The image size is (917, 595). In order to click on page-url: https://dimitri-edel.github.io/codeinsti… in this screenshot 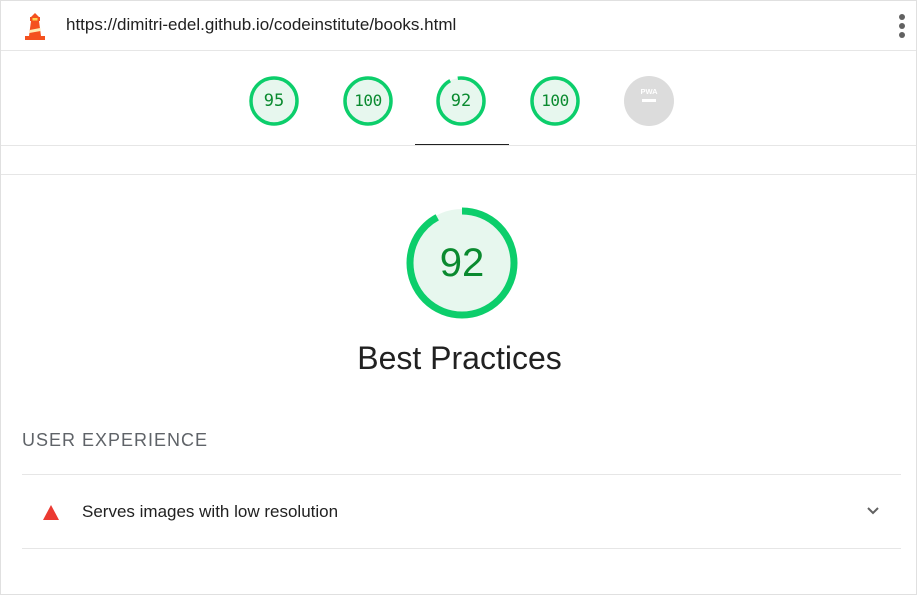, I will do `click(261, 24)`.